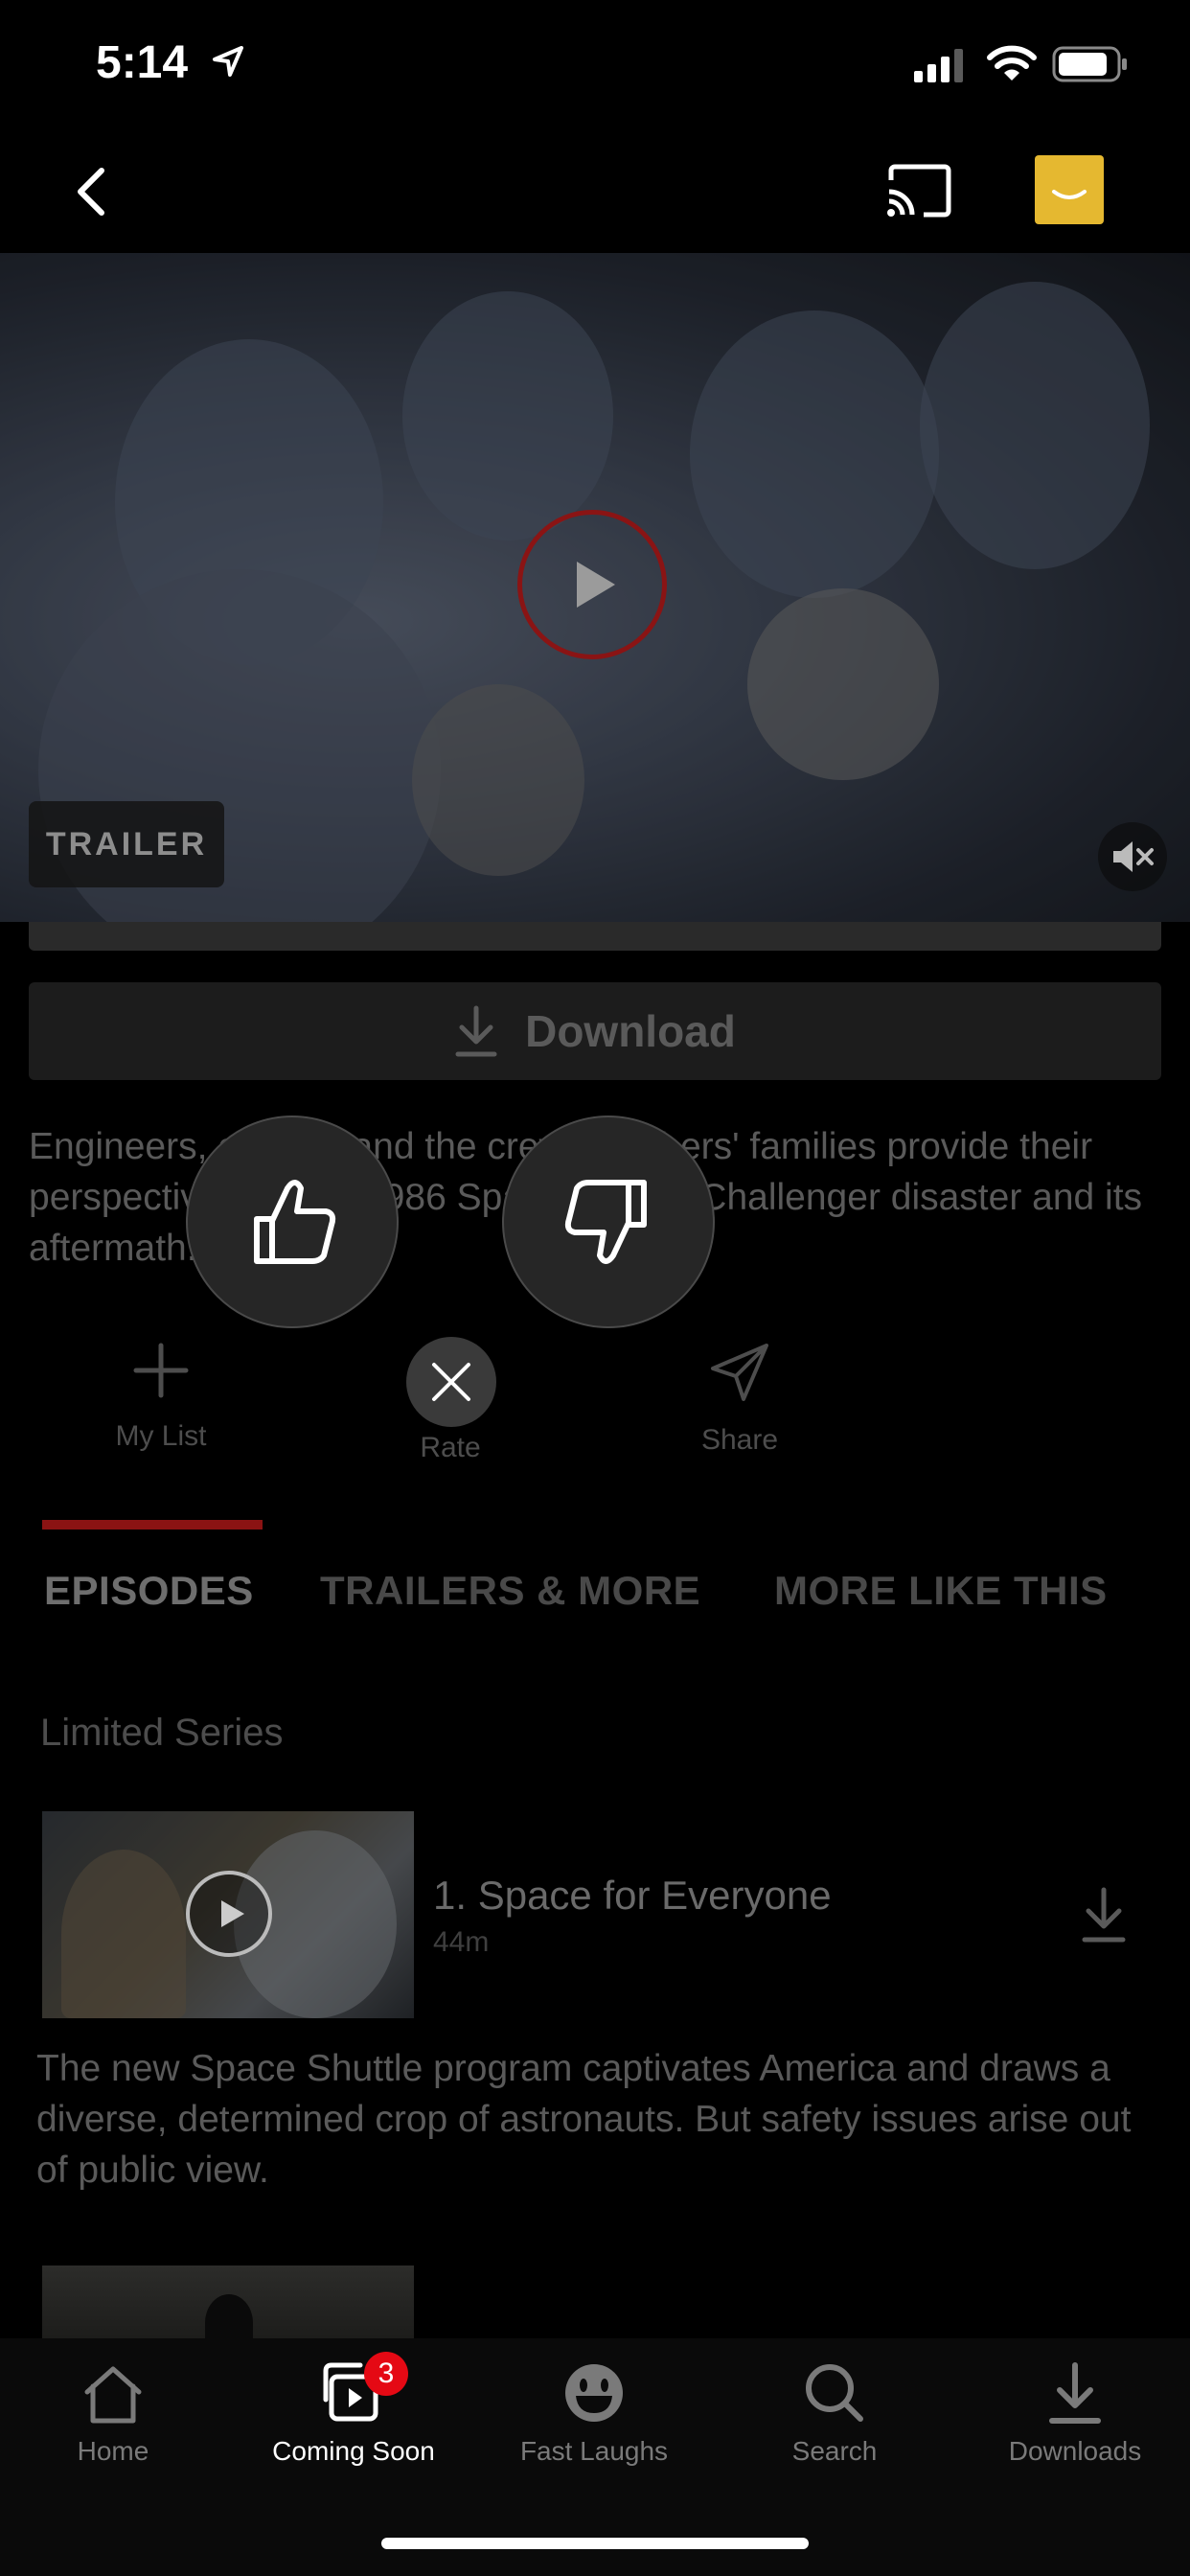  I want to click on rate-action: Rate, so click(451, 1448).